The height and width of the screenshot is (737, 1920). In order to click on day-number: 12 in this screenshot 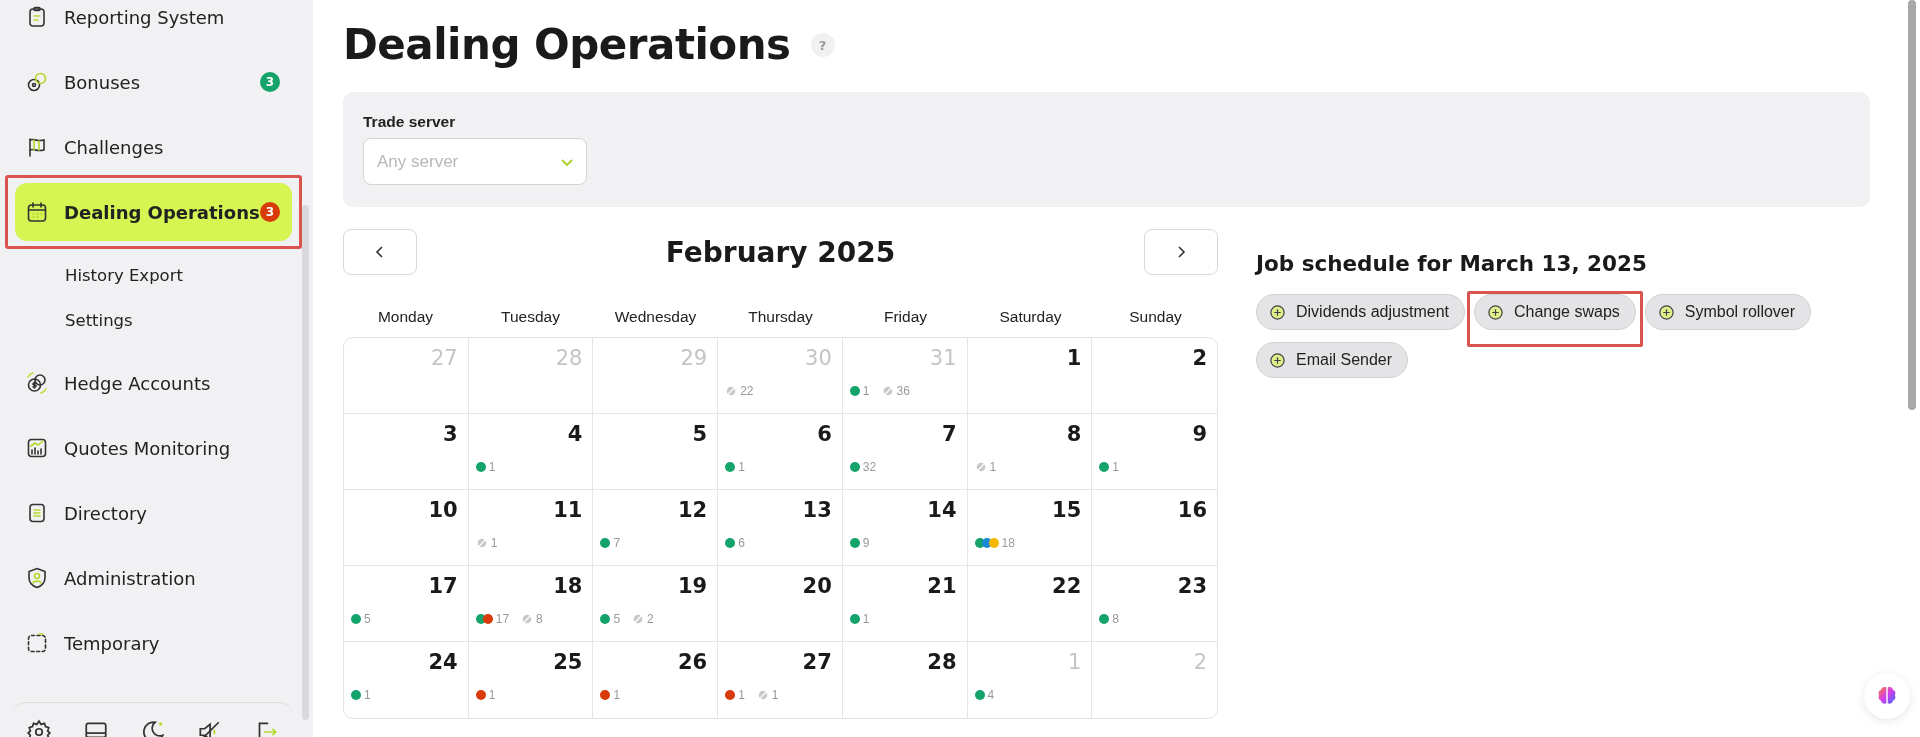, I will do `click(692, 510)`.